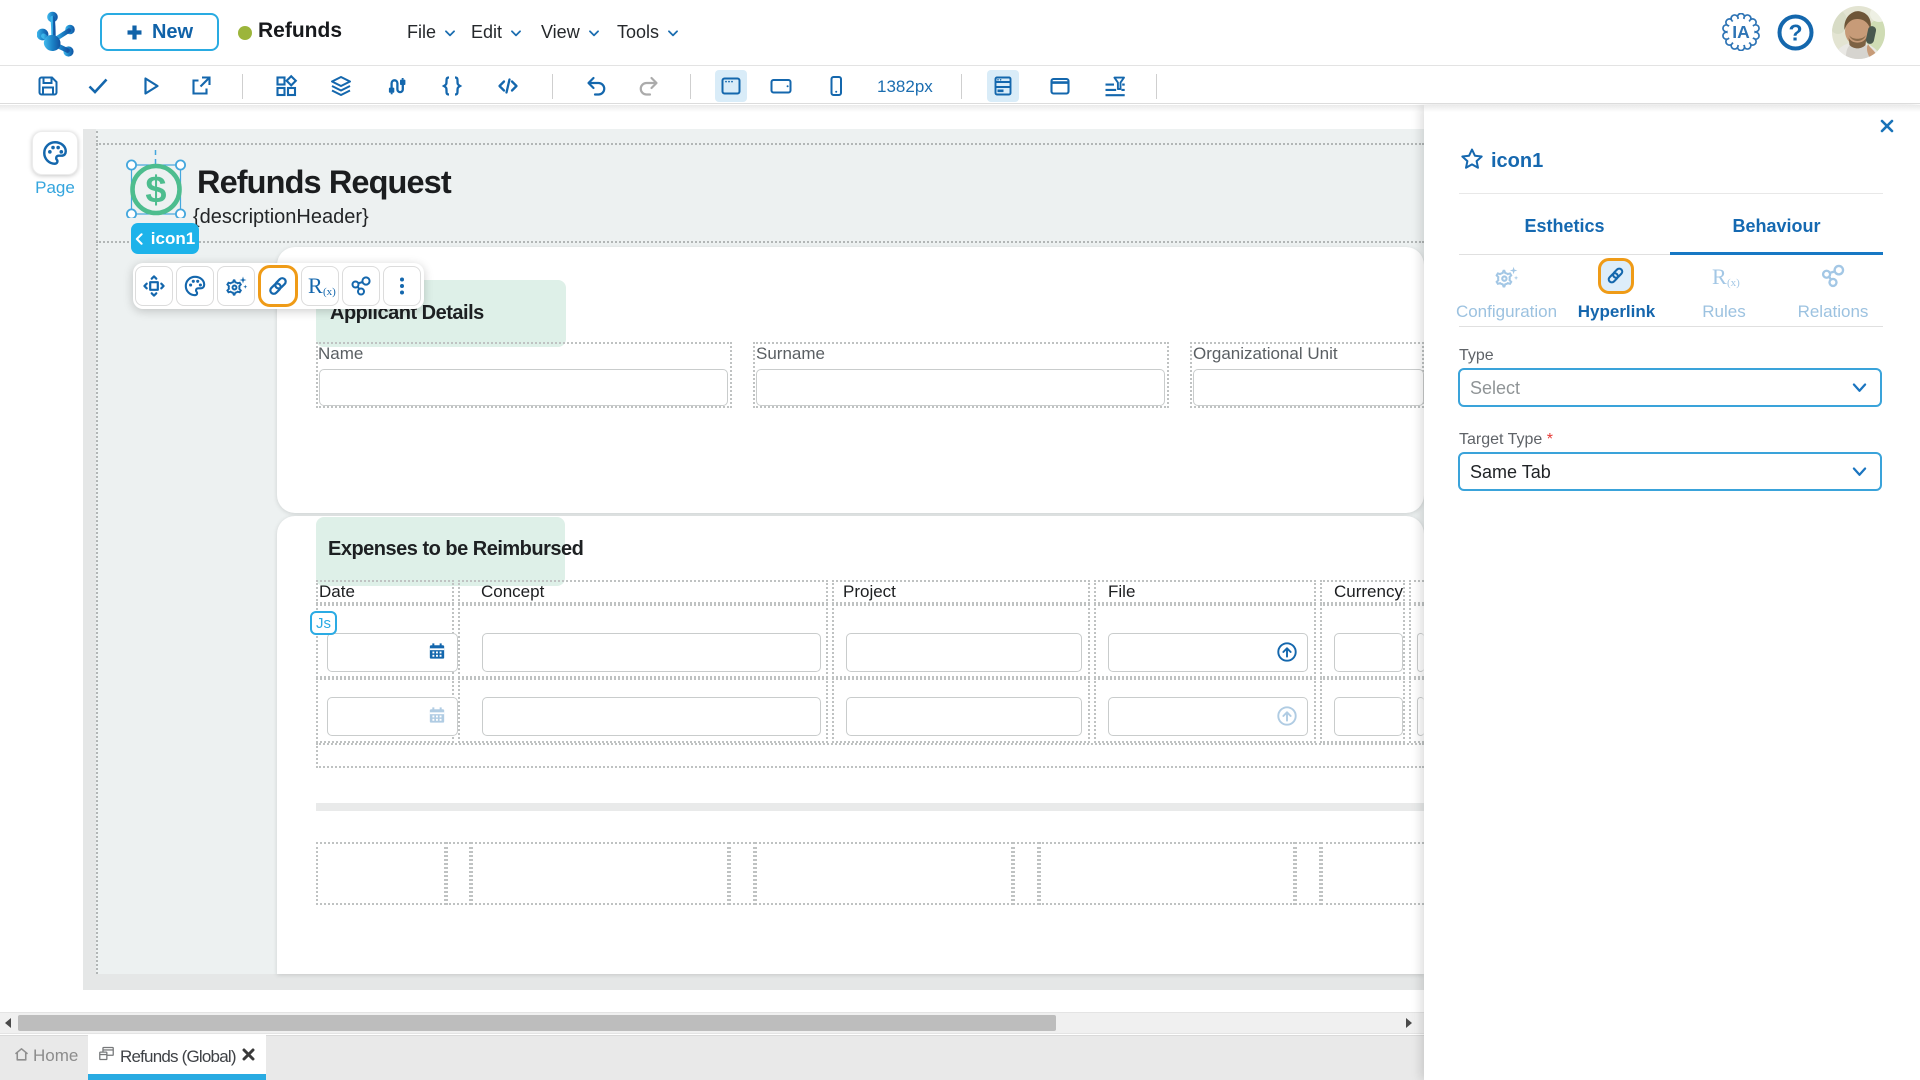 This screenshot has width=1920, height=1080. Describe the element at coordinates (1741, 32) in the screenshot. I see `svg-text: IA` at that location.